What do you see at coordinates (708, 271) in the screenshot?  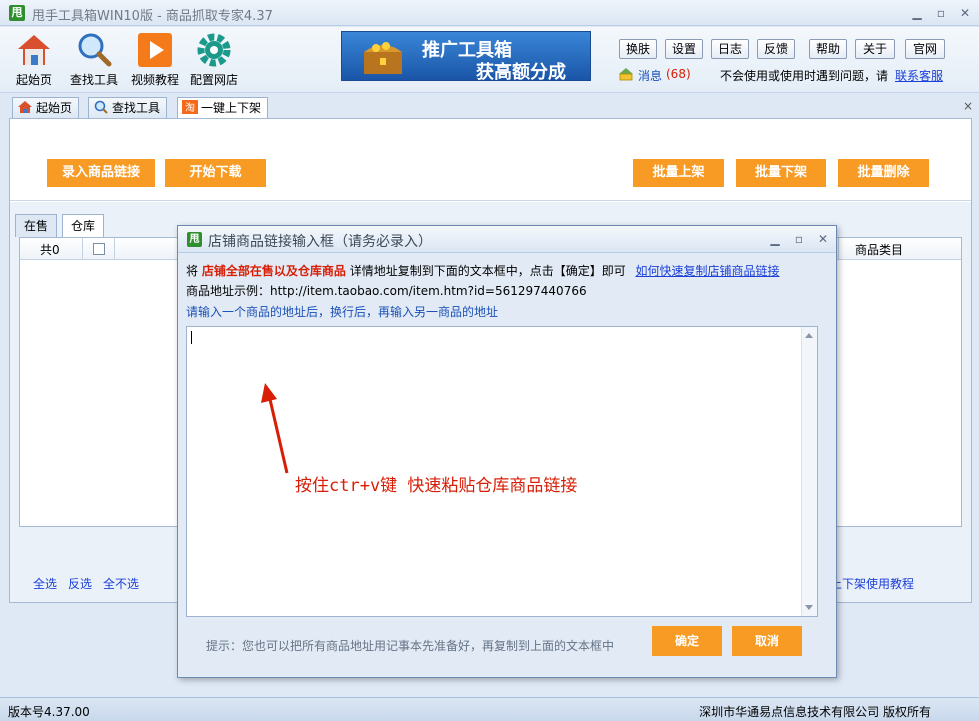 I see `copy-links-help-link: 如何快速复制店铺商品链接` at bounding box center [708, 271].